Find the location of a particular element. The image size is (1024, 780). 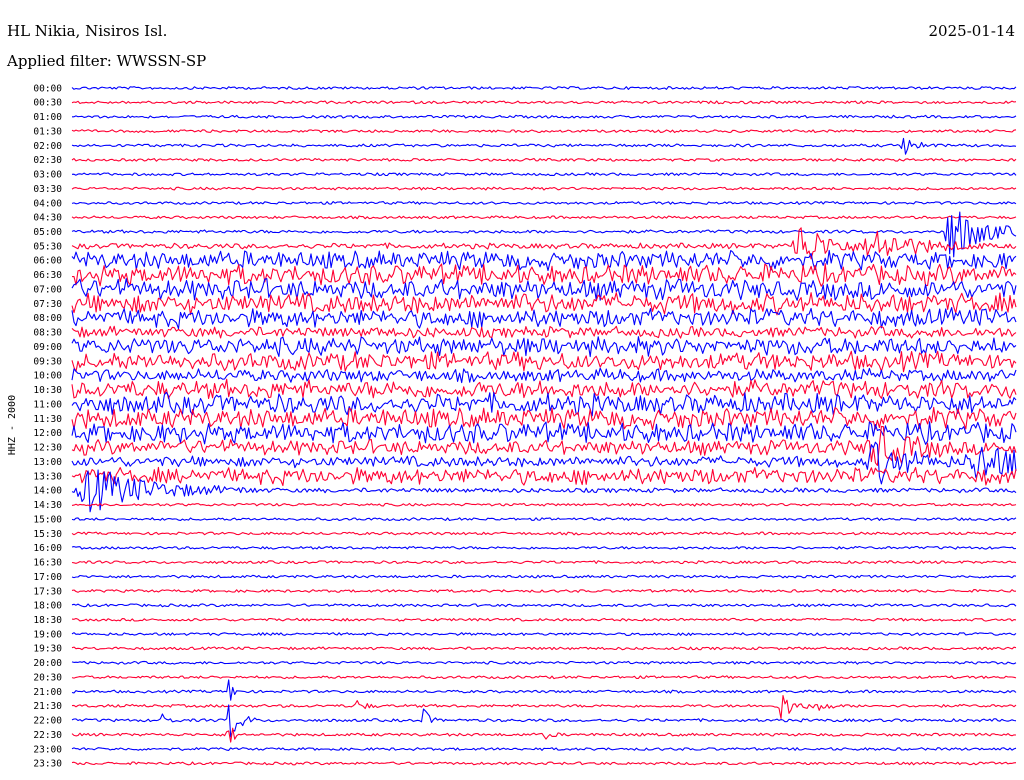

row-time-label: 02:30 is located at coordinates (47, 160).